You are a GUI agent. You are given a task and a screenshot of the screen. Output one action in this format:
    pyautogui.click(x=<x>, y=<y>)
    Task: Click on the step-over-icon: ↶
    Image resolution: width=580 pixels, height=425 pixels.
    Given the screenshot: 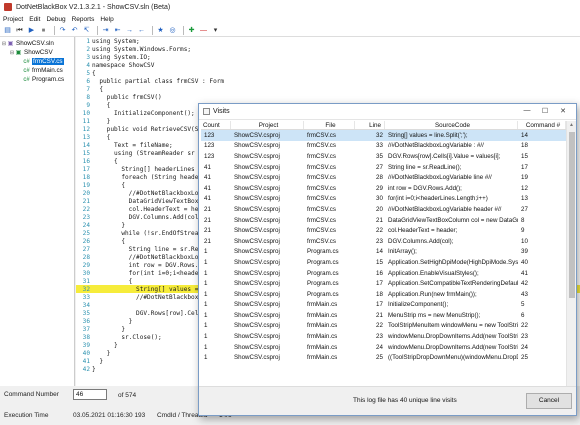 What is the action you would take?
    pyautogui.click(x=74, y=30)
    